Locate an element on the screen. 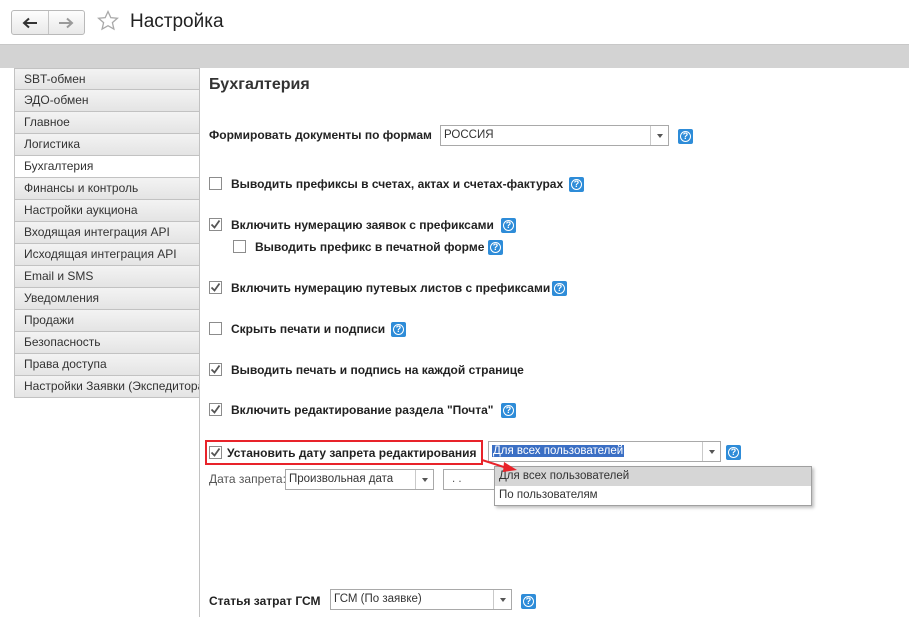 The image size is (909, 617). ban-scope-dropdown: Для всех пользователей По пользователям is located at coordinates (653, 486).